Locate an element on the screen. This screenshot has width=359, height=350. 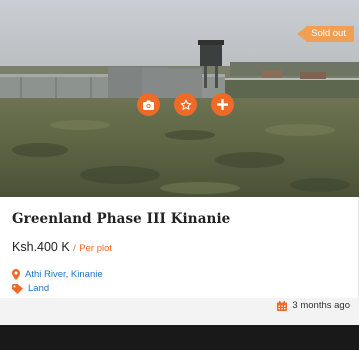
star-icon is located at coordinates (185, 104).